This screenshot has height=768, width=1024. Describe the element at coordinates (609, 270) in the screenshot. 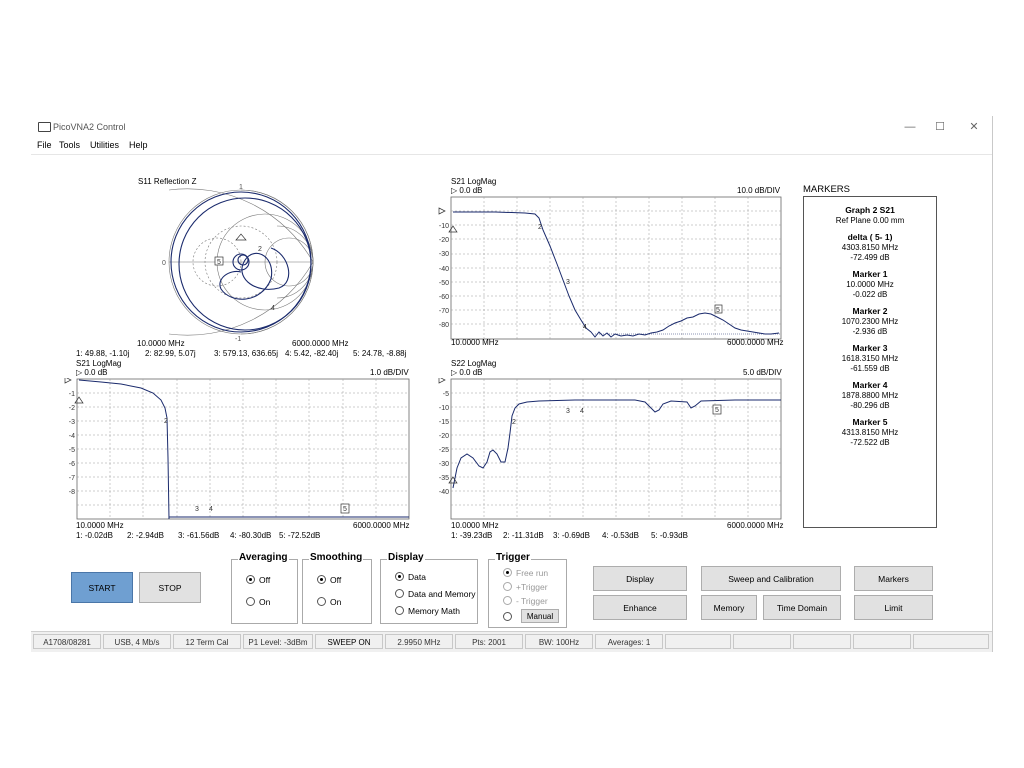

I see `s21-top-plot: -10 -20 -30 -40 -50 -60 -70 -80 2 3 4 5` at that location.